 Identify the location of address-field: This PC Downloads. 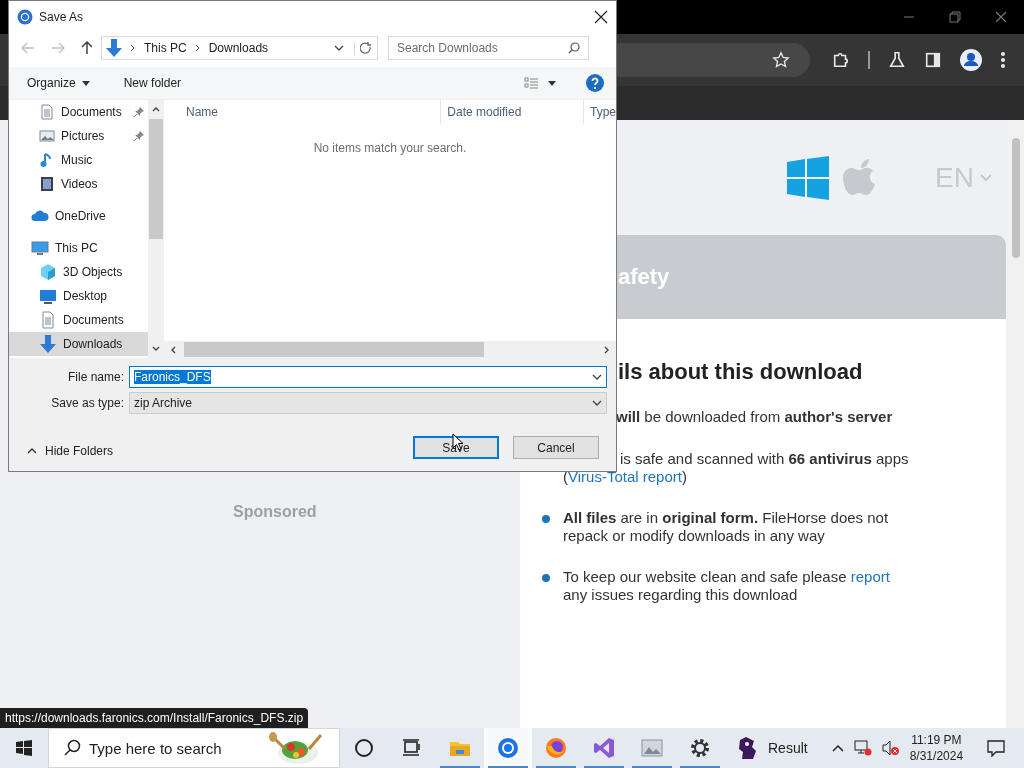
(239, 48).